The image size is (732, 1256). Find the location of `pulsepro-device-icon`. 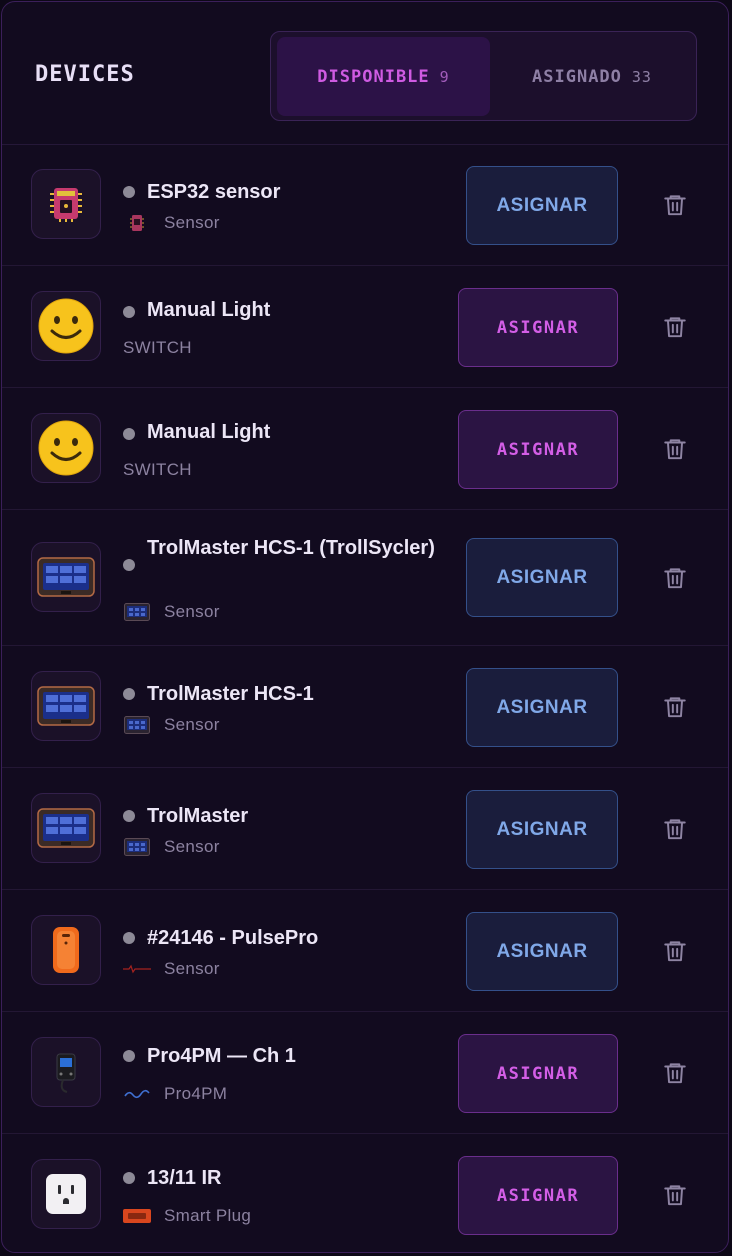

pulsepro-device-icon is located at coordinates (66, 950).